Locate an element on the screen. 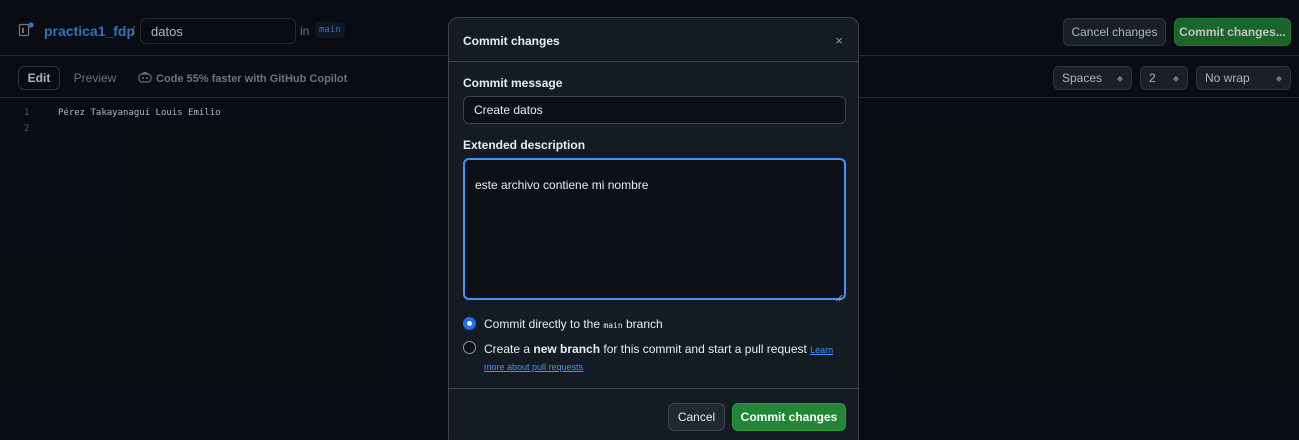 The image size is (1299, 440). close-icon: × is located at coordinates (839, 40).